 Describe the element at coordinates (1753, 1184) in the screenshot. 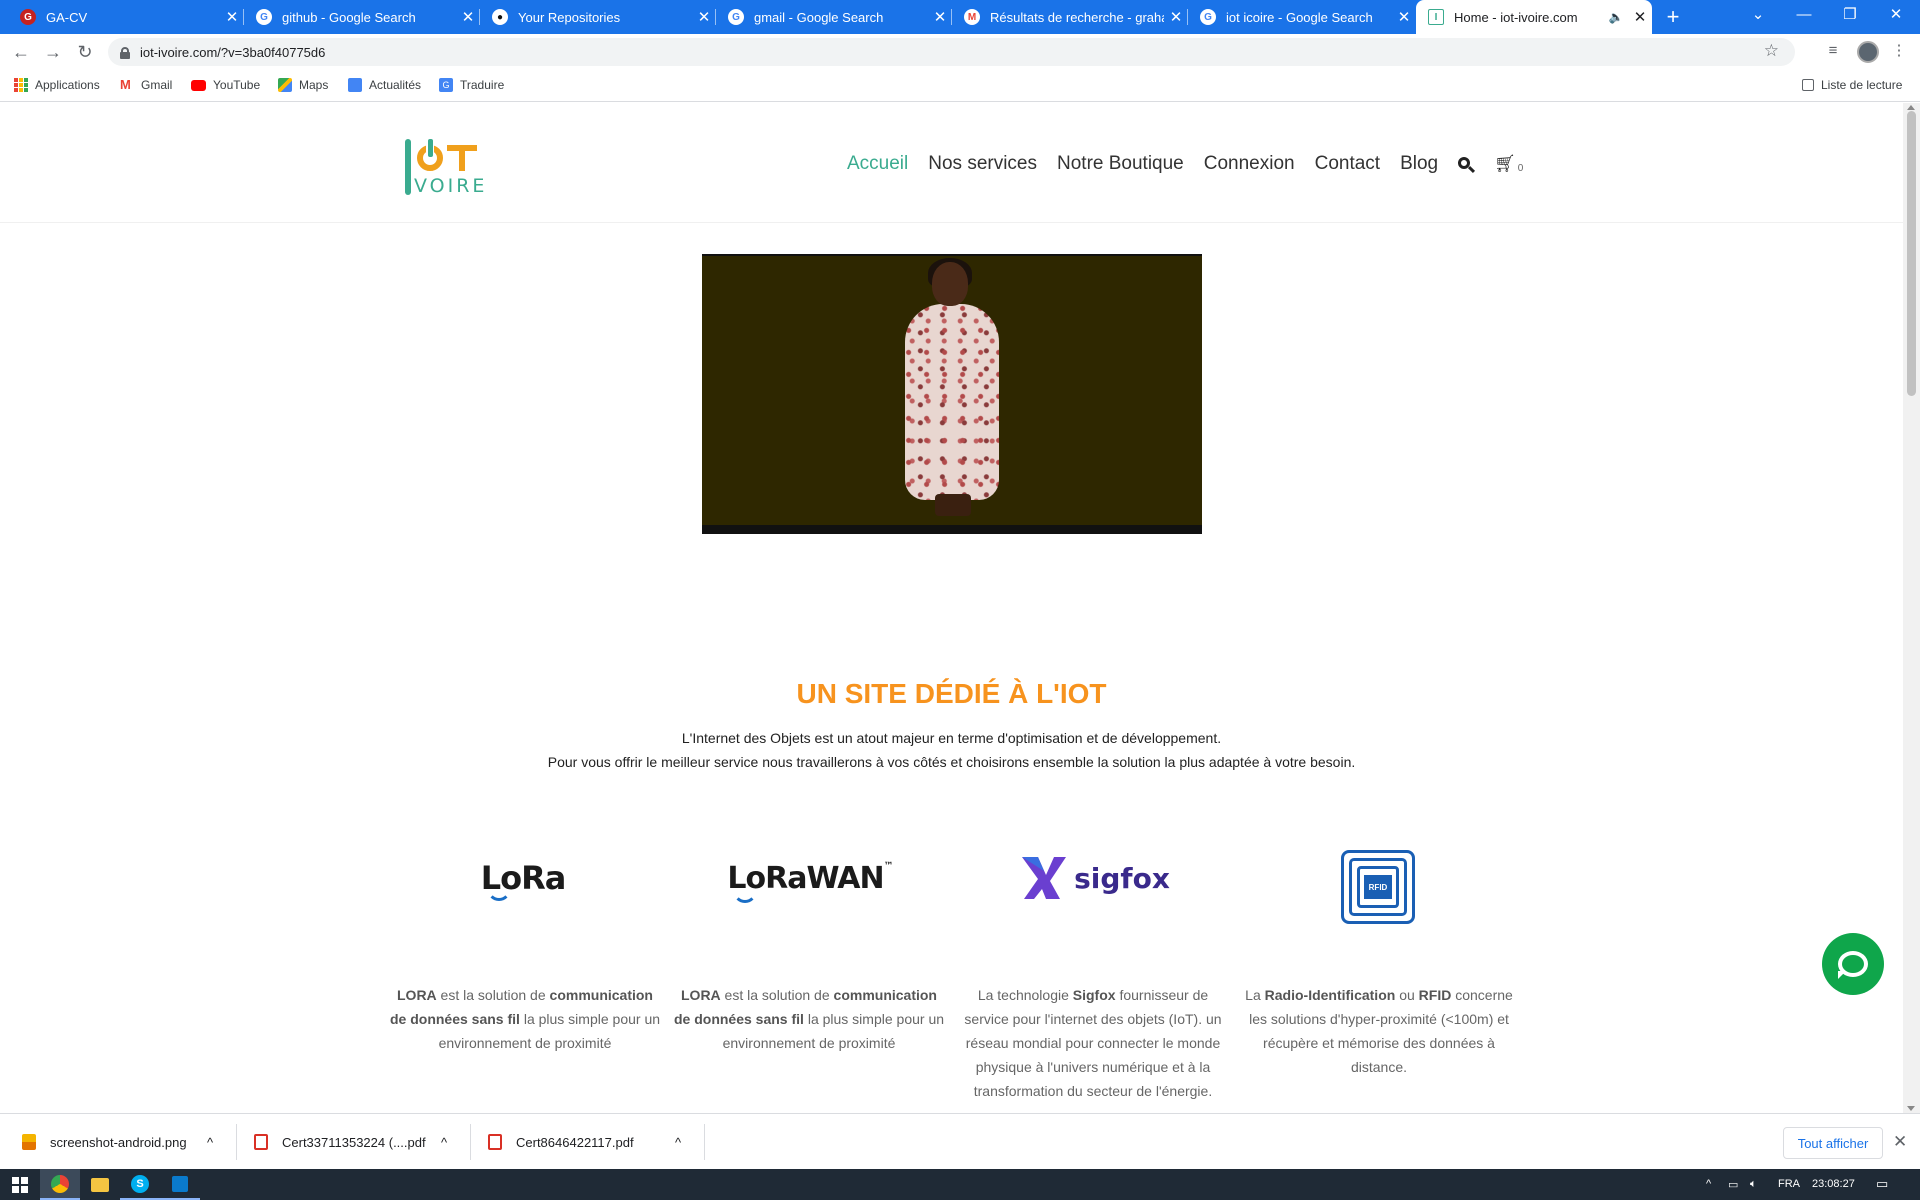

I see `volume-icon: 🔈︎` at that location.